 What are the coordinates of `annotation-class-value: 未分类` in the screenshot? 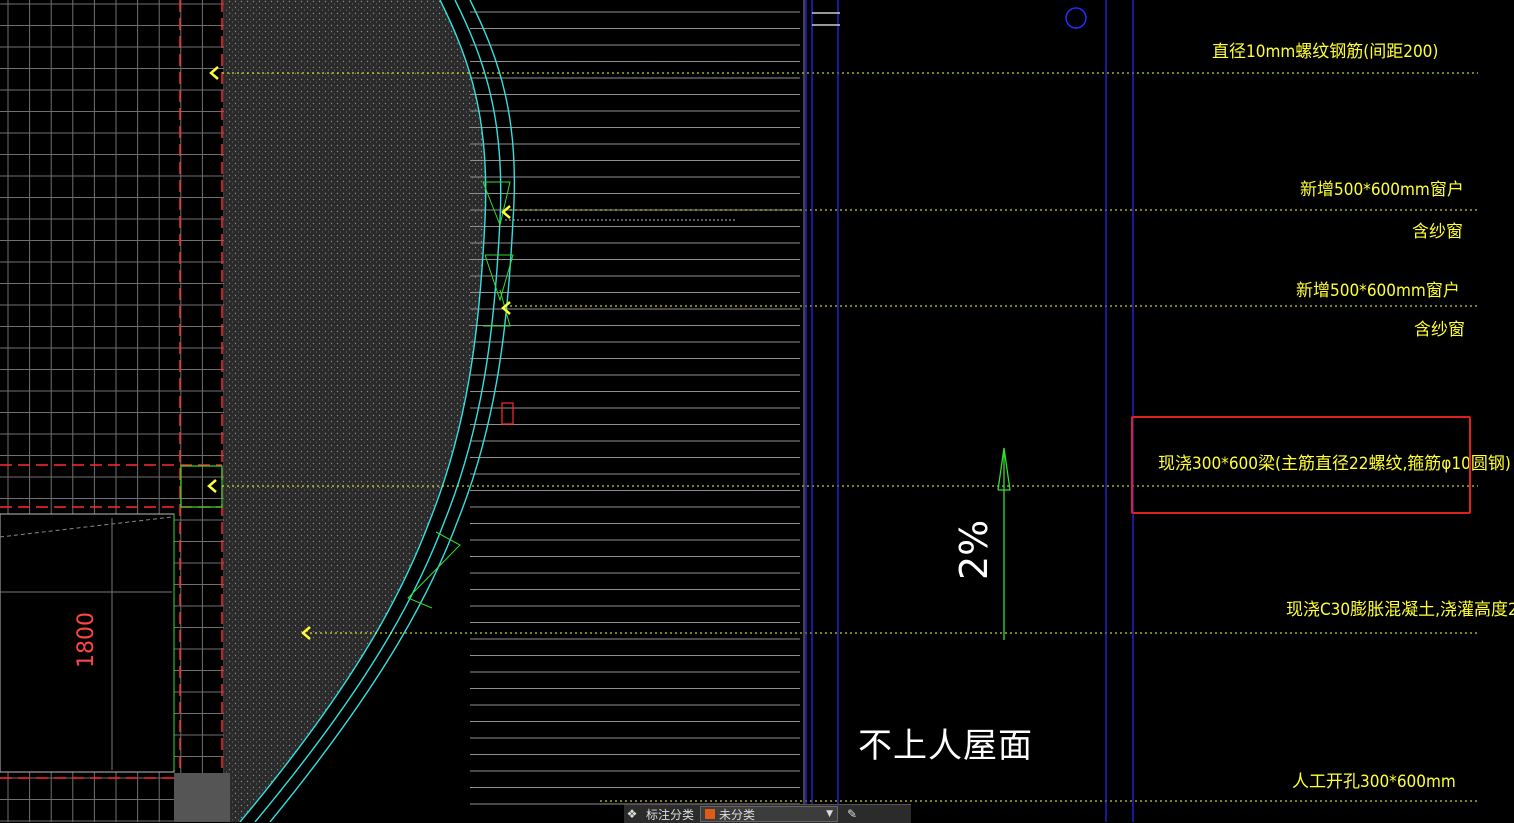 It's located at (737, 814).